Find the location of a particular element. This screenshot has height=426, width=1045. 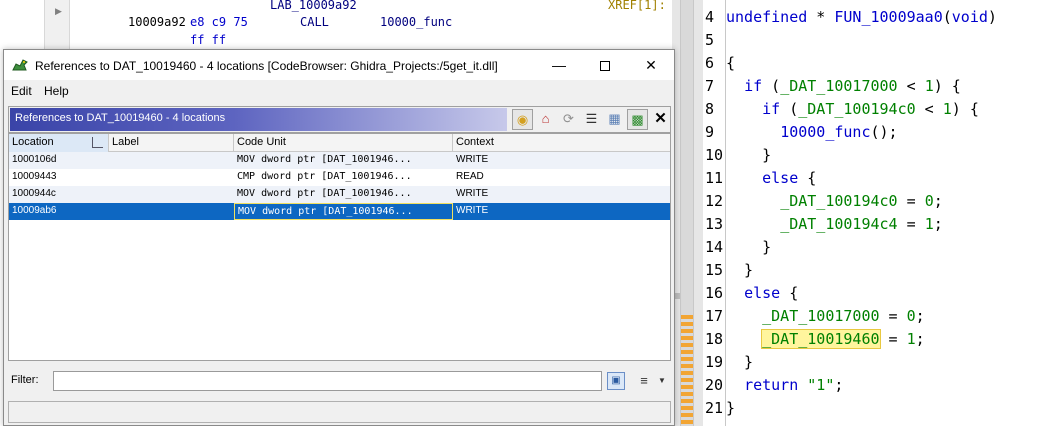

code-line: 11 else { is located at coordinates (759, 178).